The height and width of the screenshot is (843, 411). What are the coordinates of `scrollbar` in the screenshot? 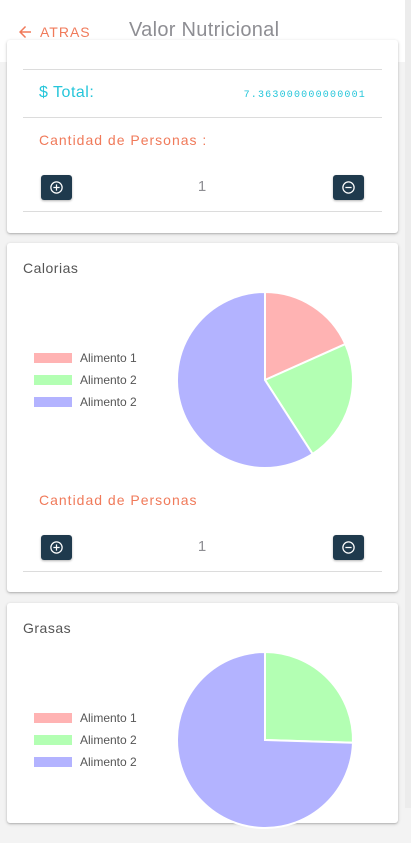 It's located at (408, 404).